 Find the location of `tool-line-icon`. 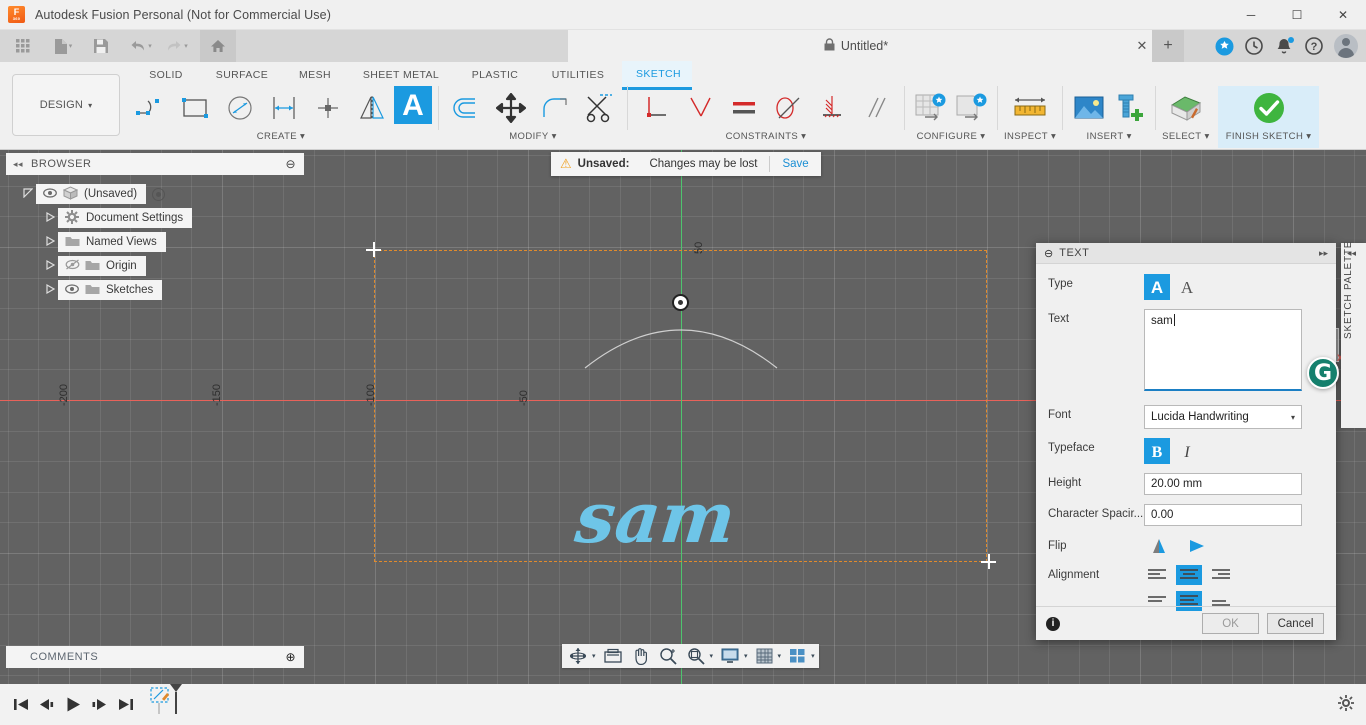

tool-line-icon is located at coordinates (152, 108).